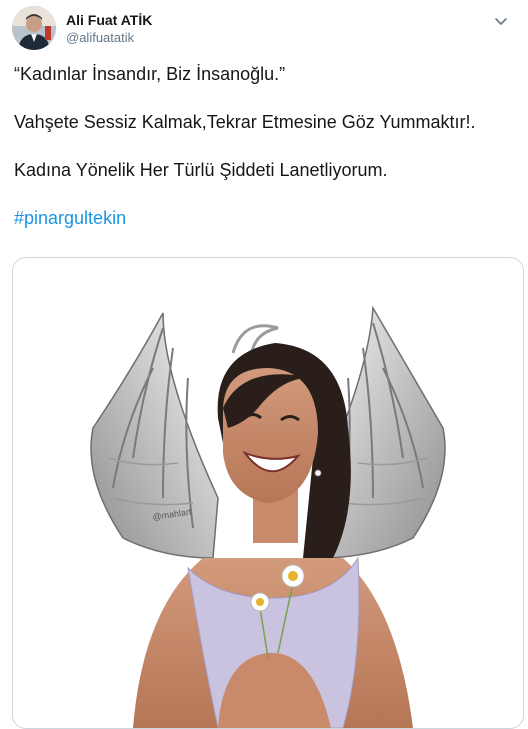 The width and height of the screenshot is (528, 729). Describe the element at coordinates (109, 37) in the screenshot. I see `author-handle: @alifuatatik` at that location.